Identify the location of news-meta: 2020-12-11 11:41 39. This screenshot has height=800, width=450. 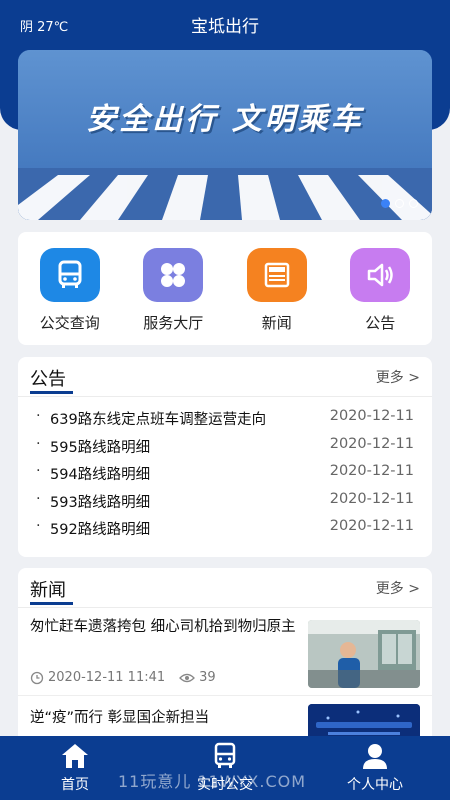
(123, 677).